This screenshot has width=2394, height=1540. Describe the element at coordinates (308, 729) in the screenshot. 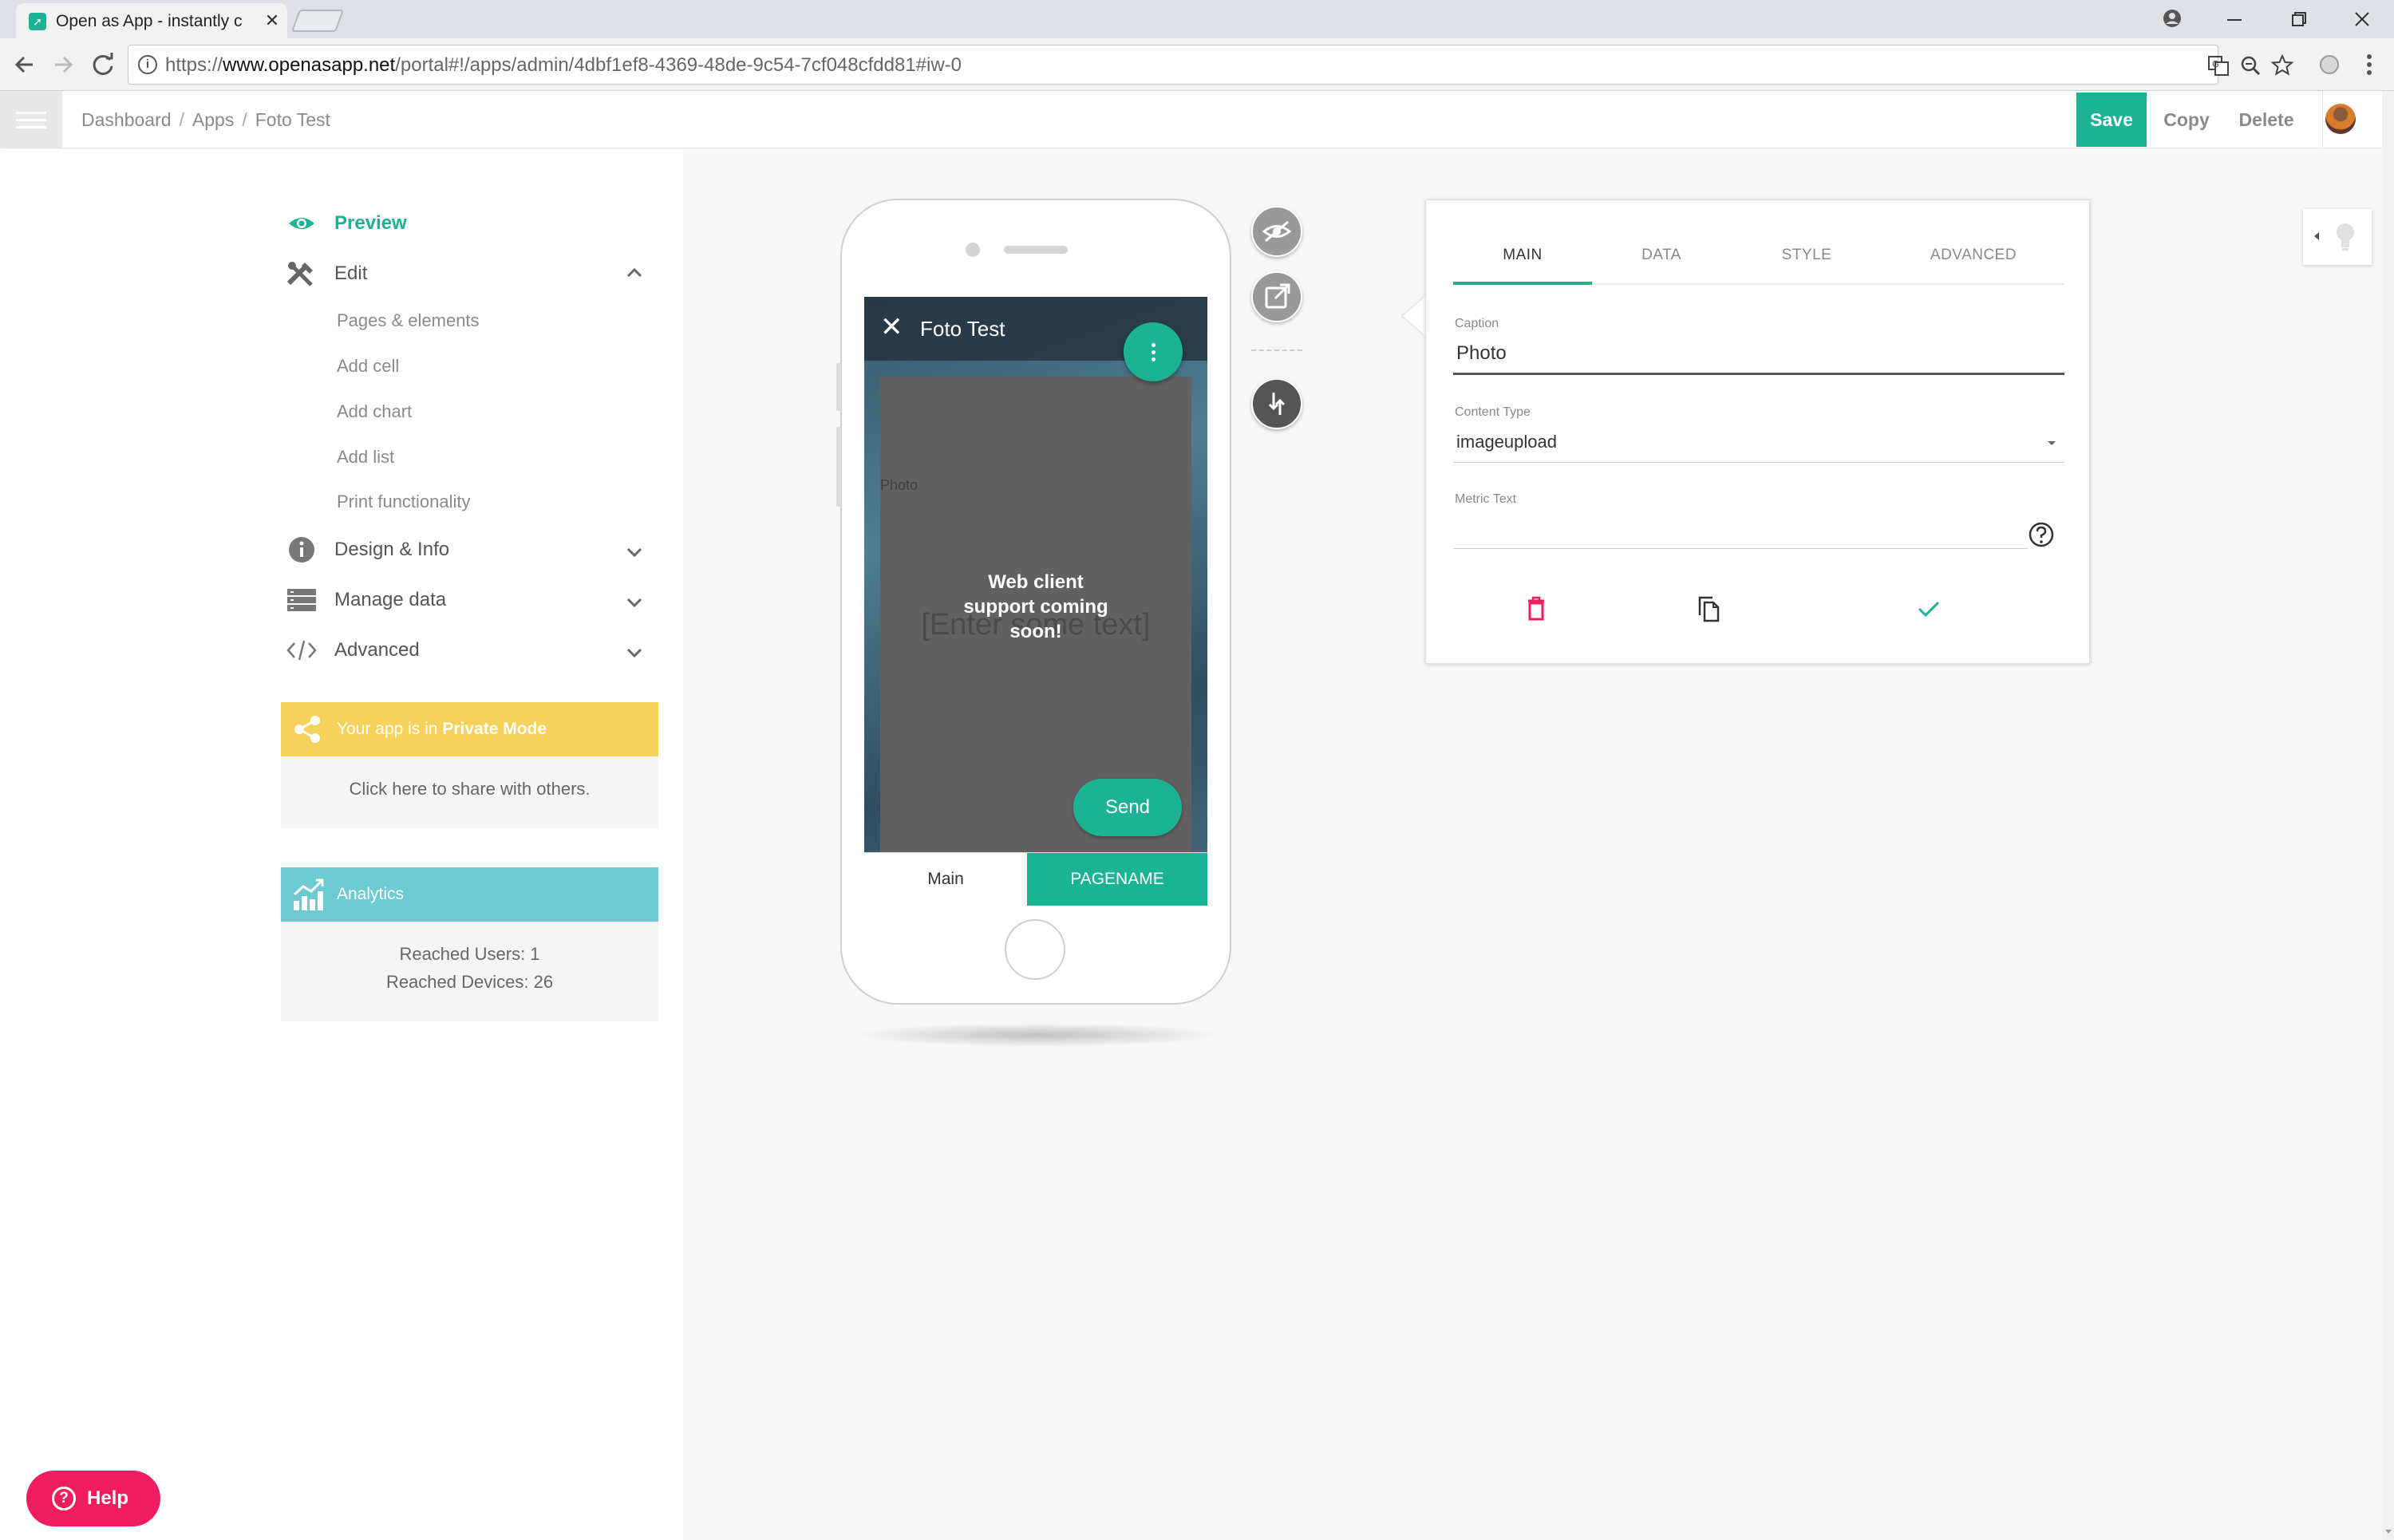

I see `share-icon` at that location.